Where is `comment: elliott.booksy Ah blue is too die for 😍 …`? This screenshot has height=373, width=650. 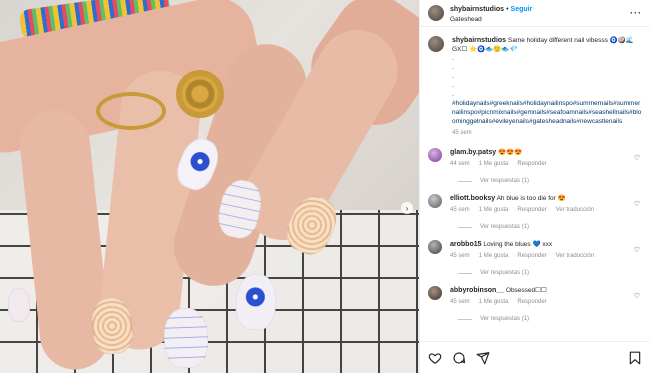 comment: elliott.booksy Ah blue is too die for 😍 … is located at coordinates (535, 204).